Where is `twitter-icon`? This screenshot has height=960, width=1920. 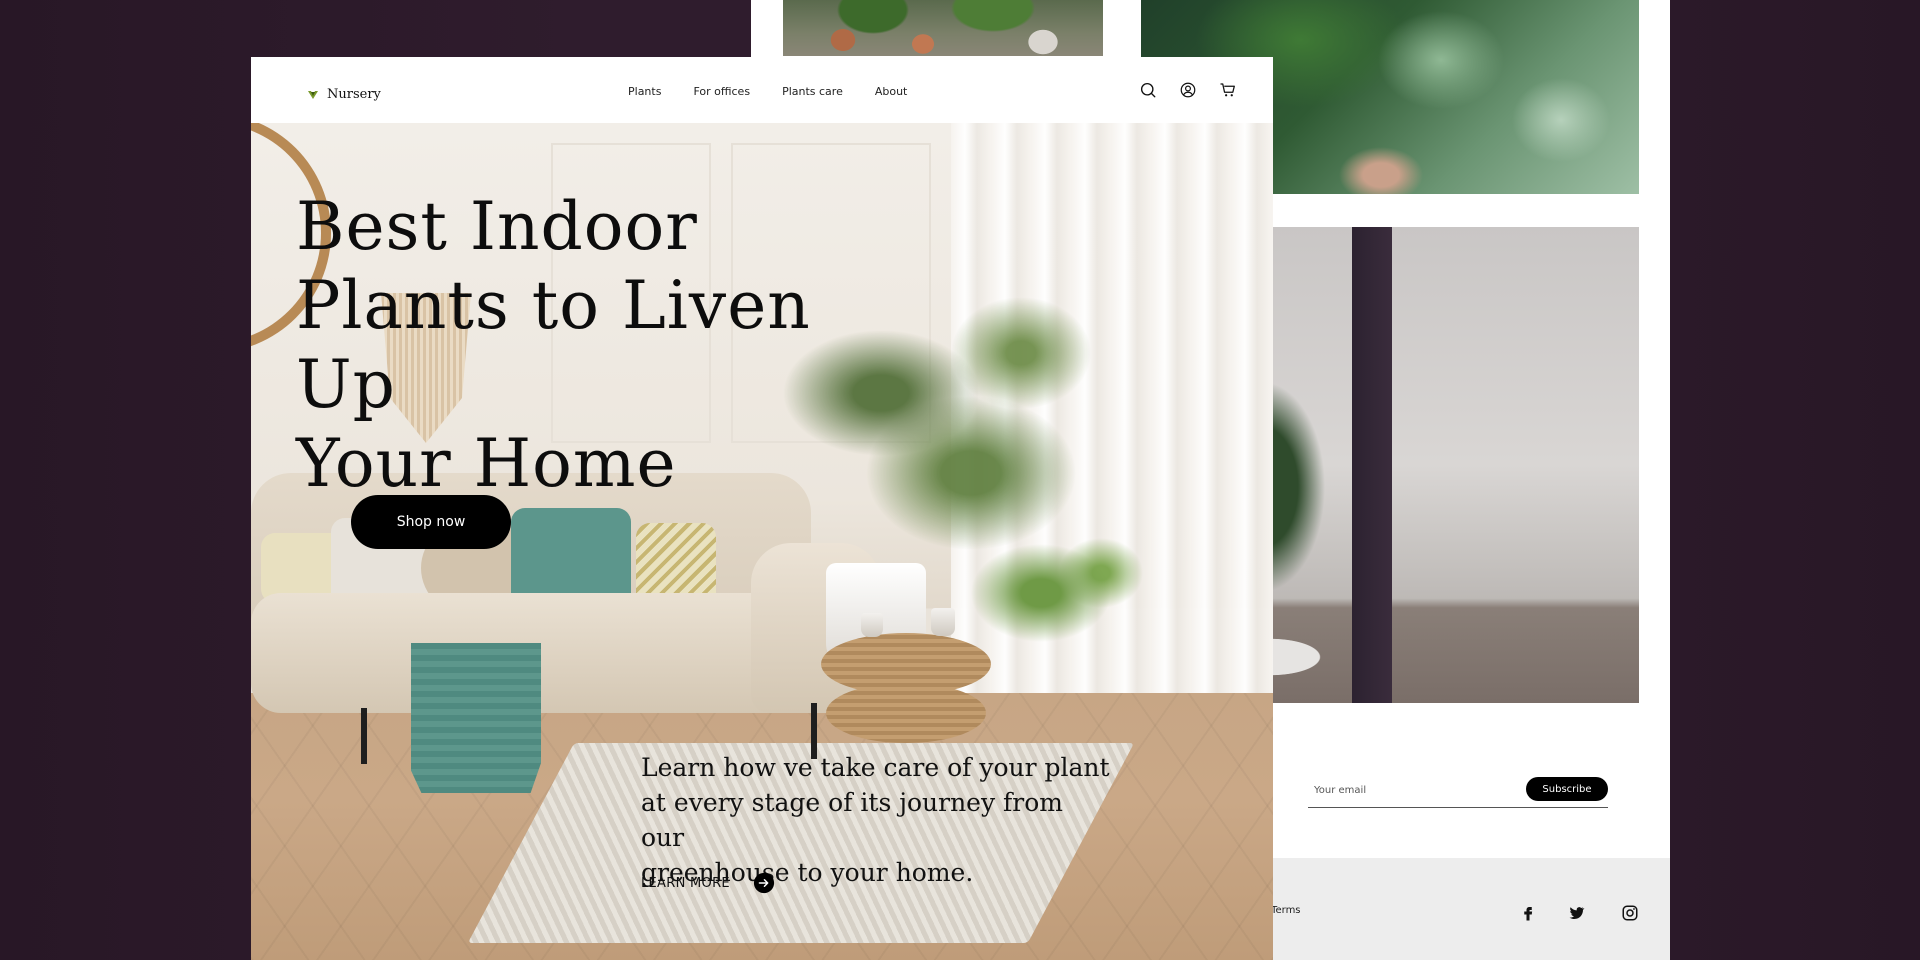
twitter-icon is located at coordinates (1576, 913).